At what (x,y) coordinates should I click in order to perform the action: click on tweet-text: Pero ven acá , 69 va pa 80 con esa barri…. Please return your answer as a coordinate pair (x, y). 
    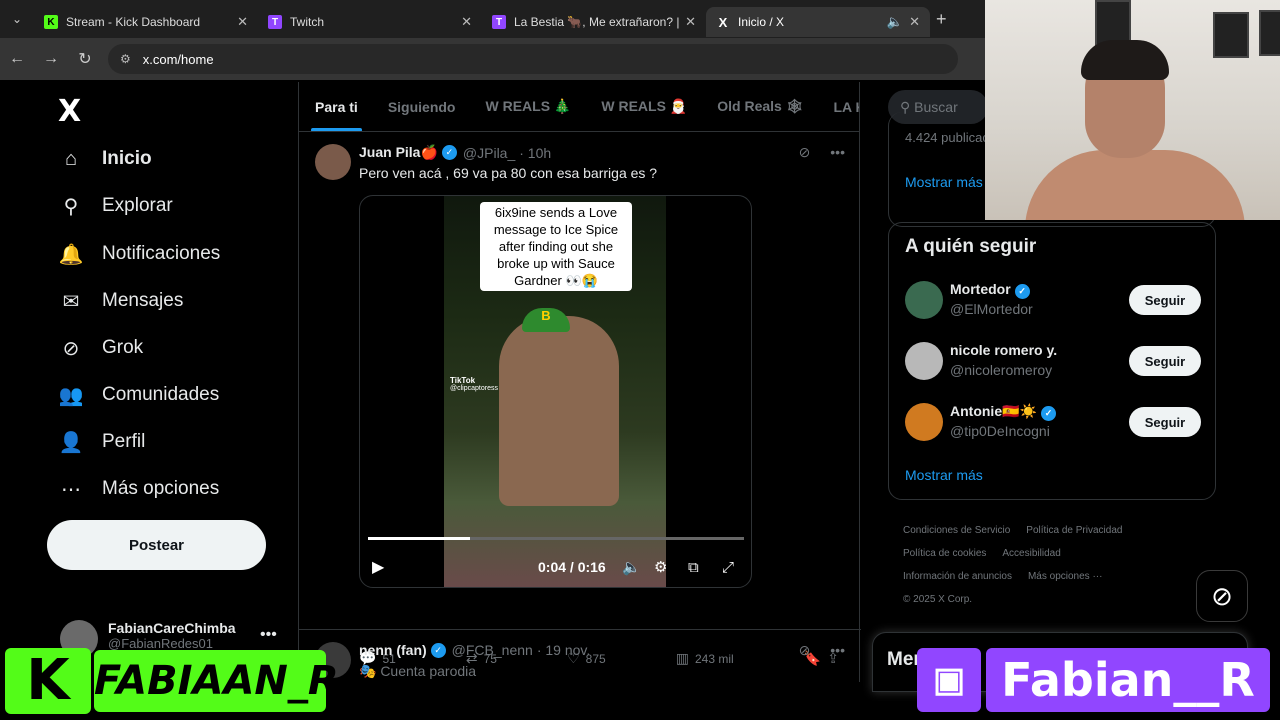
    Looking at the image, I should click on (508, 173).